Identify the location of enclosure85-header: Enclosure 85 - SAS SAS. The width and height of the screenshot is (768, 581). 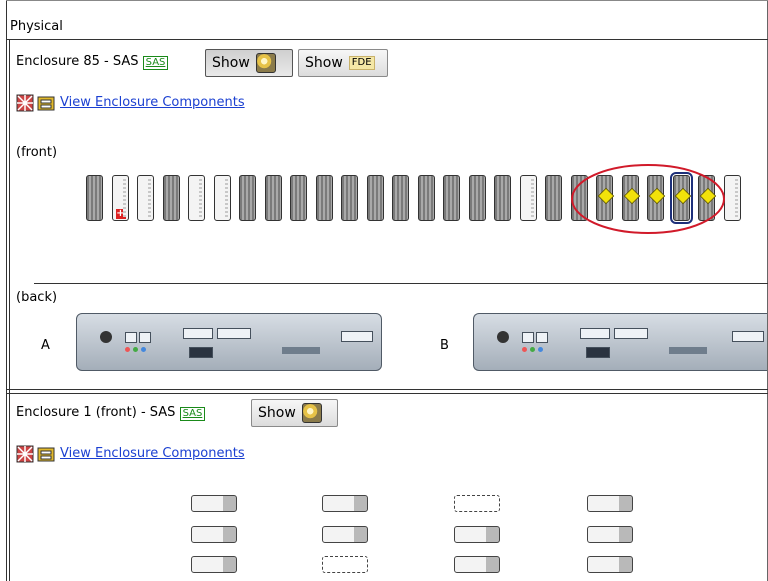
(92, 62).